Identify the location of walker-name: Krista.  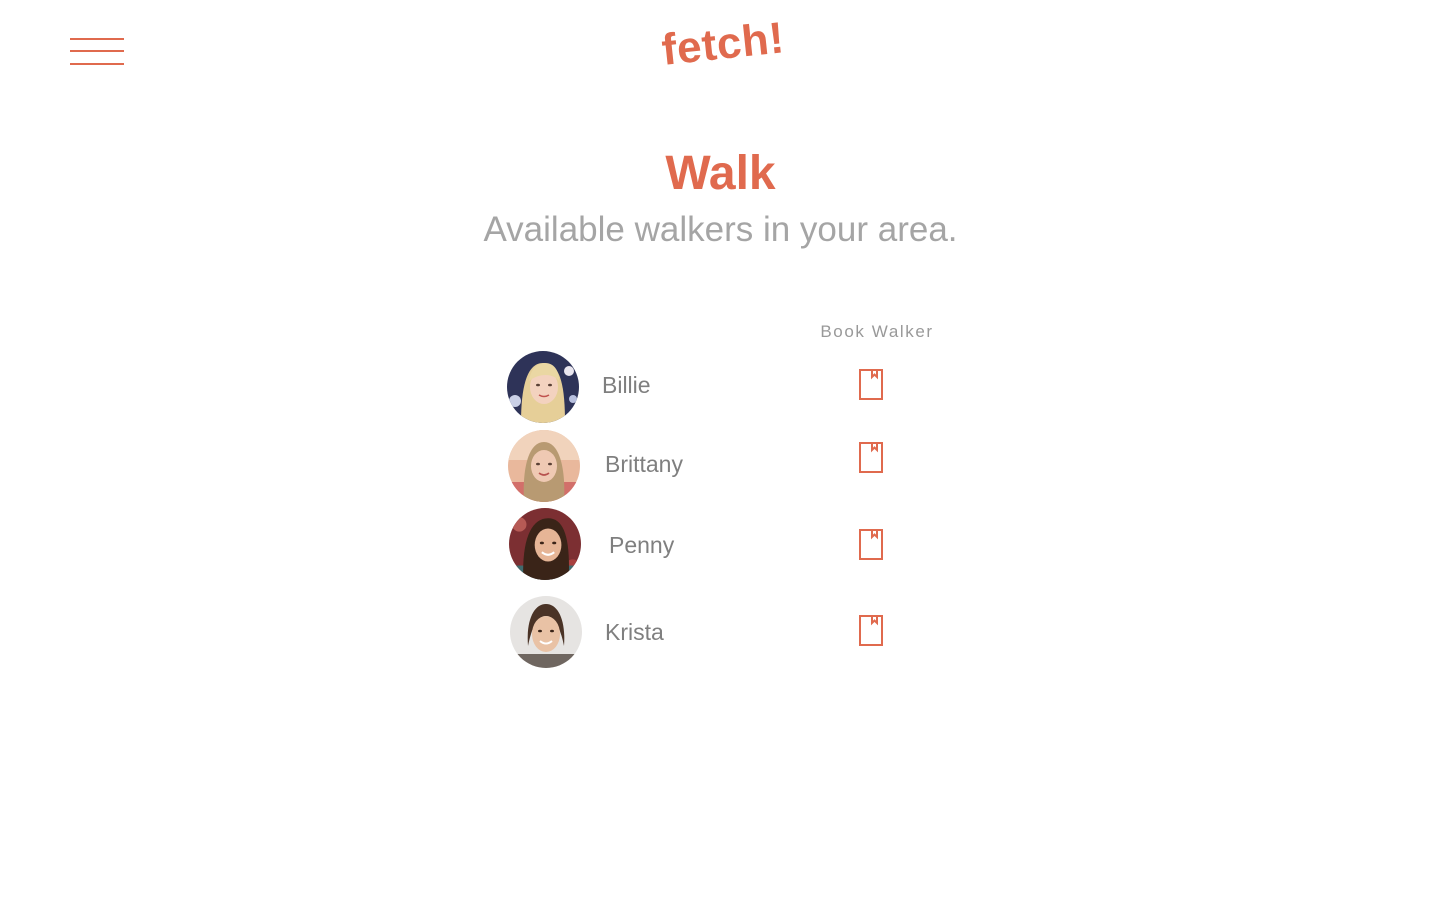
(634, 632).